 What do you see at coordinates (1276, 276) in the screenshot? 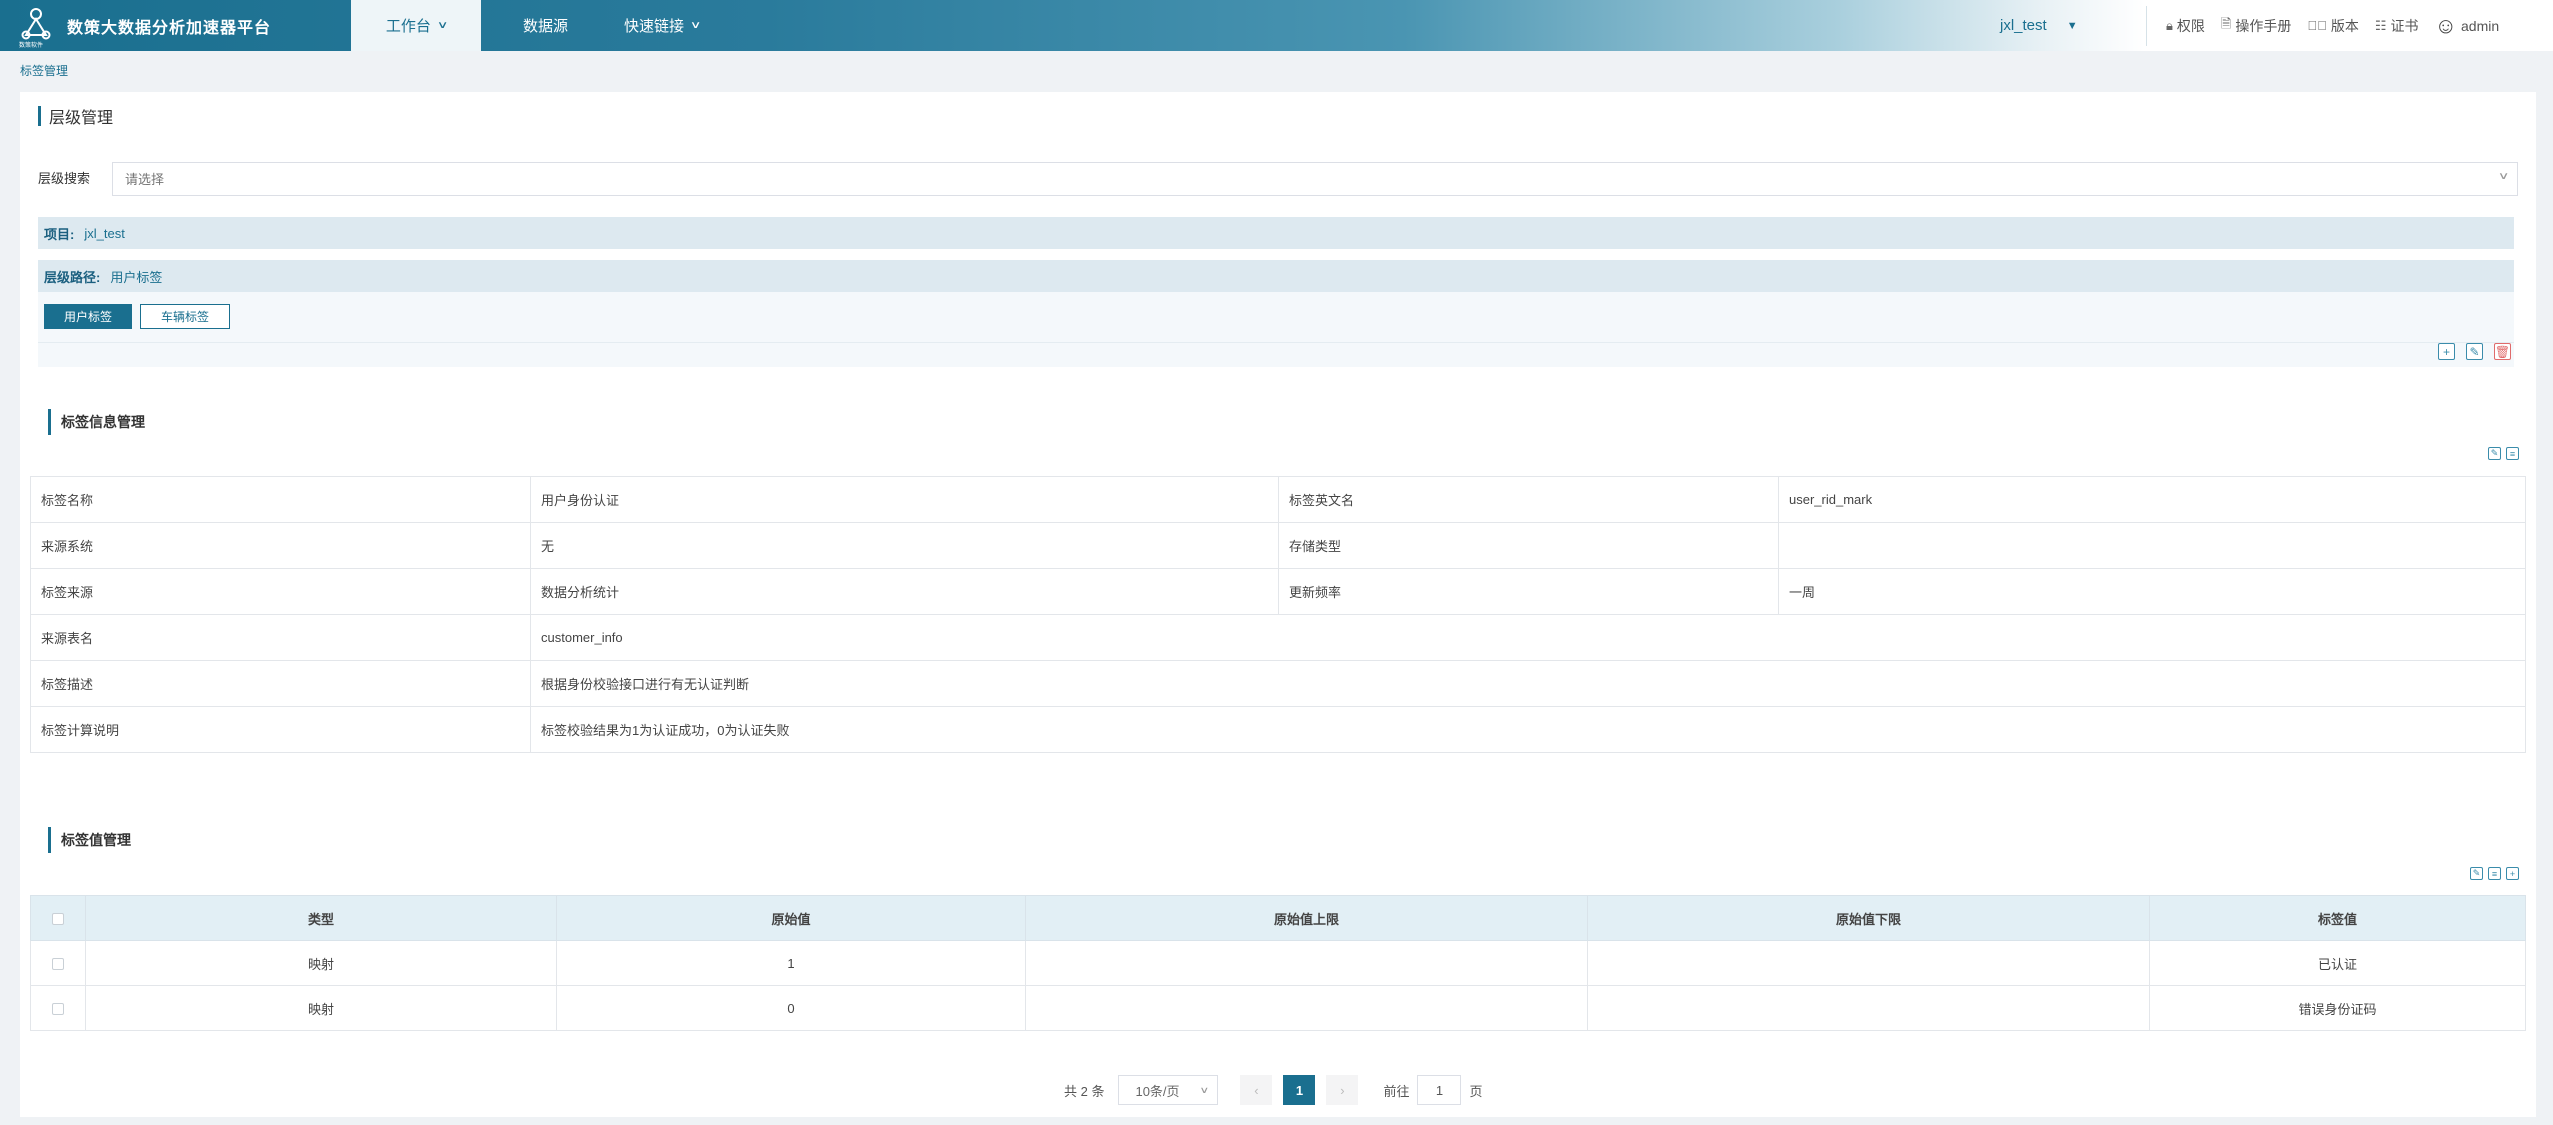
I see `path-strip: 层级路径: 用户标签` at bounding box center [1276, 276].